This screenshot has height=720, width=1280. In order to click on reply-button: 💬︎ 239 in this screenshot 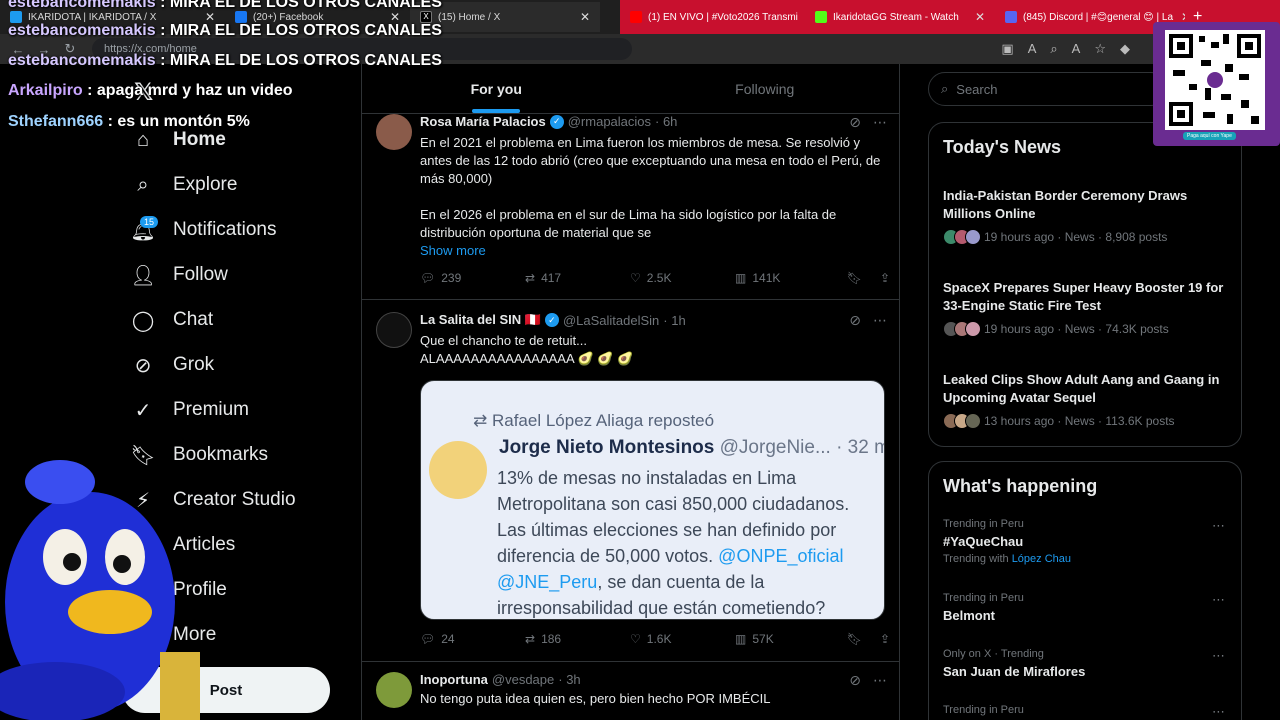, I will do `click(472, 278)`.